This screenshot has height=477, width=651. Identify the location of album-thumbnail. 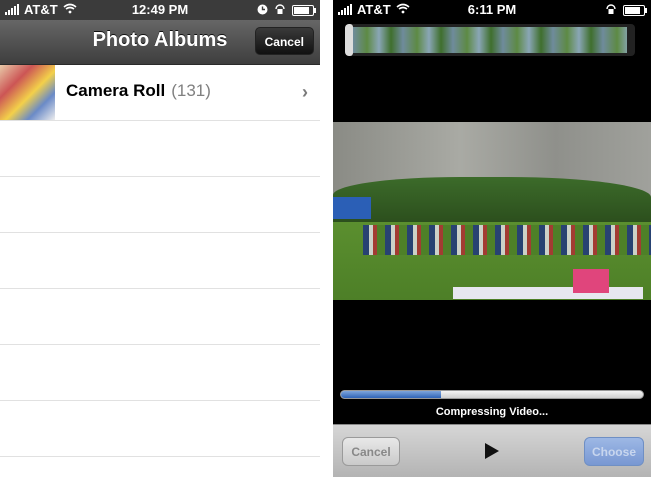
(27, 92).